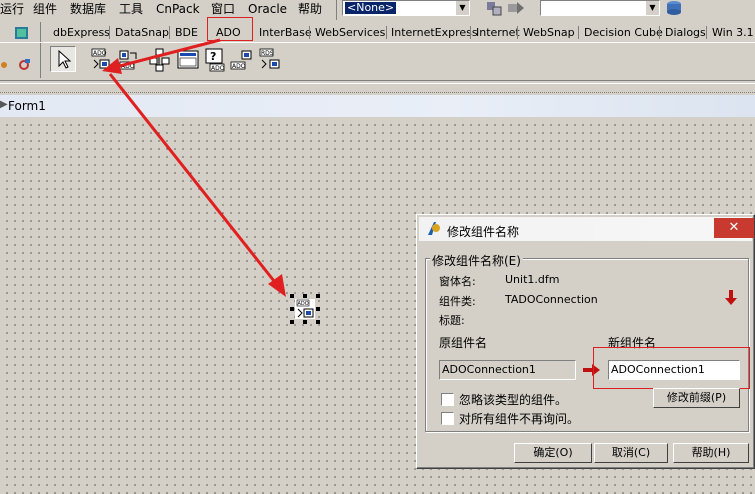  Describe the element at coordinates (463, 343) in the screenshot. I see `old-name-label: 原组件名` at that location.